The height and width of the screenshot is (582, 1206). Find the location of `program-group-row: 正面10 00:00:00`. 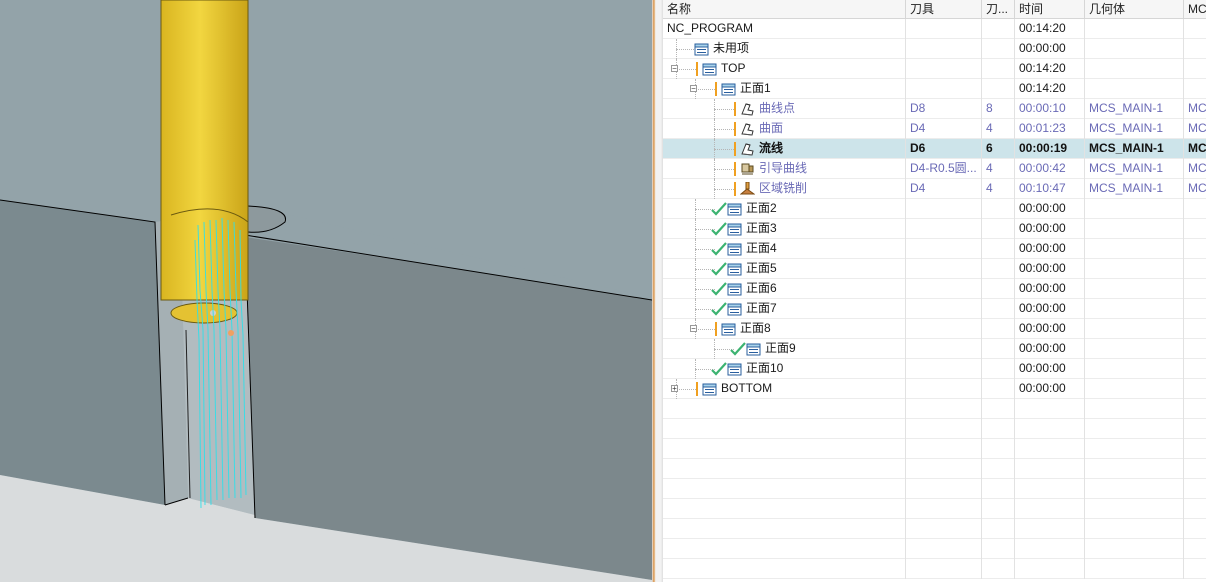

program-group-row: 正面10 00:00:00 is located at coordinates (934, 369).